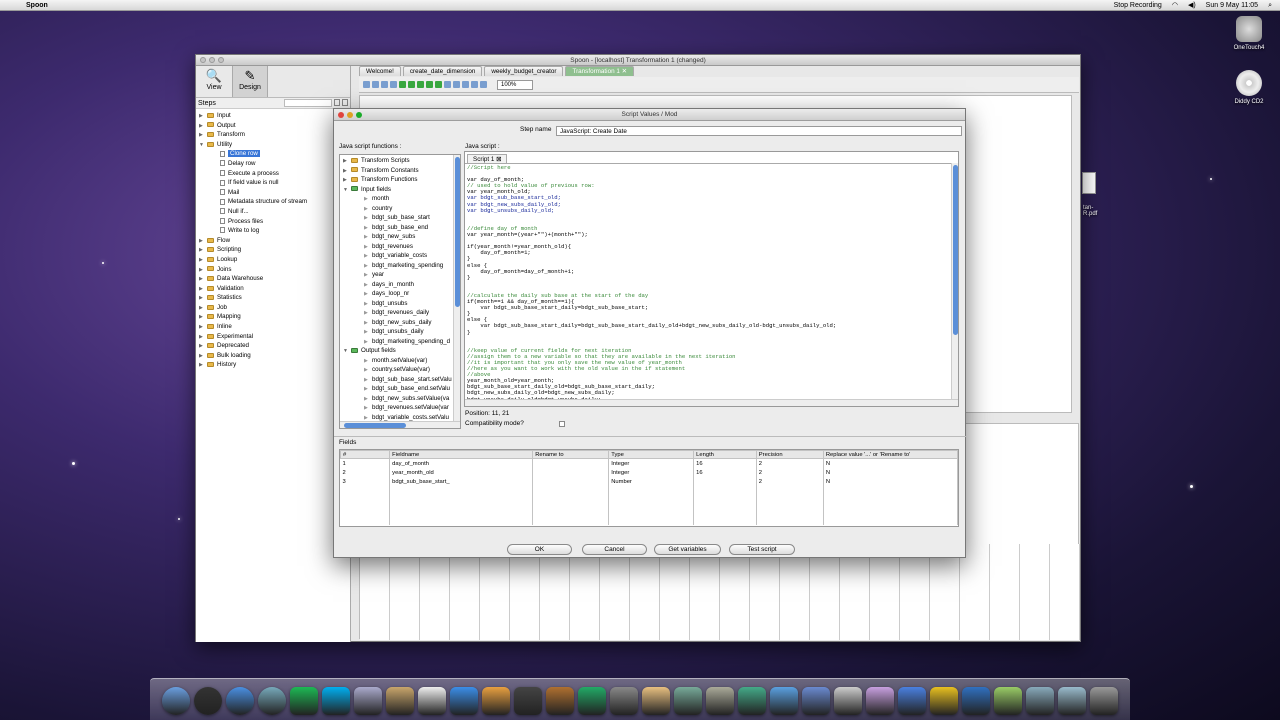  I want to click on functions-tree-item: ▶ bdgt_unsubs_daily, so click(400, 332).